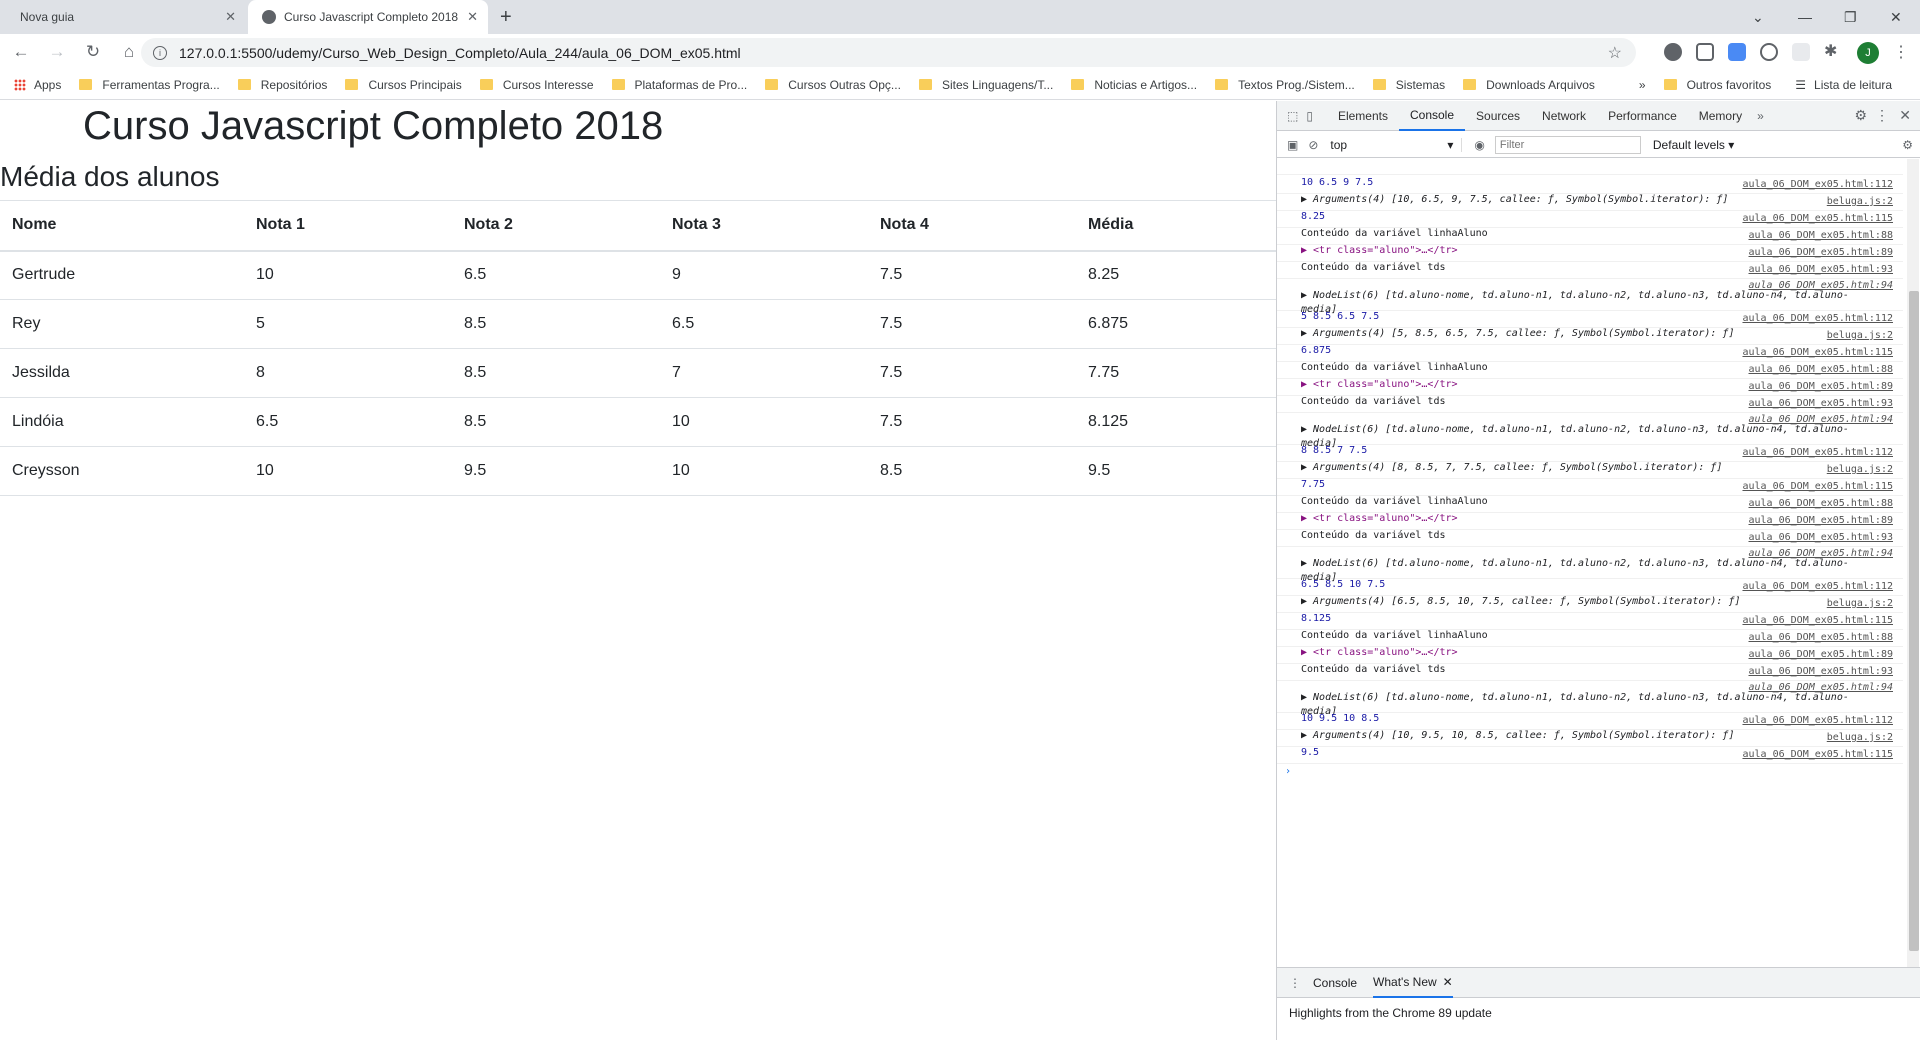  Describe the element at coordinates (1882, 115) in the screenshot. I see `kebab-menu-icon: ⋮` at that location.